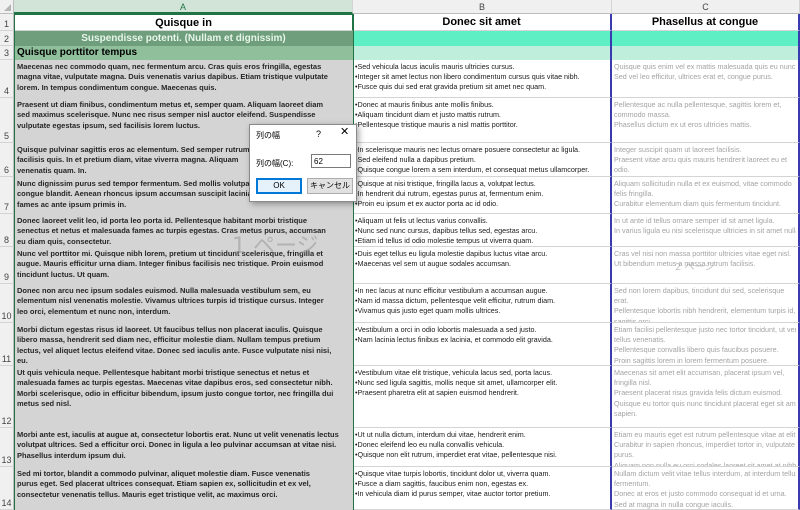 The image size is (800, 510). Describe the element at coordinates (7, 195) in the screenshot. I see `row-header: 7` at that location.